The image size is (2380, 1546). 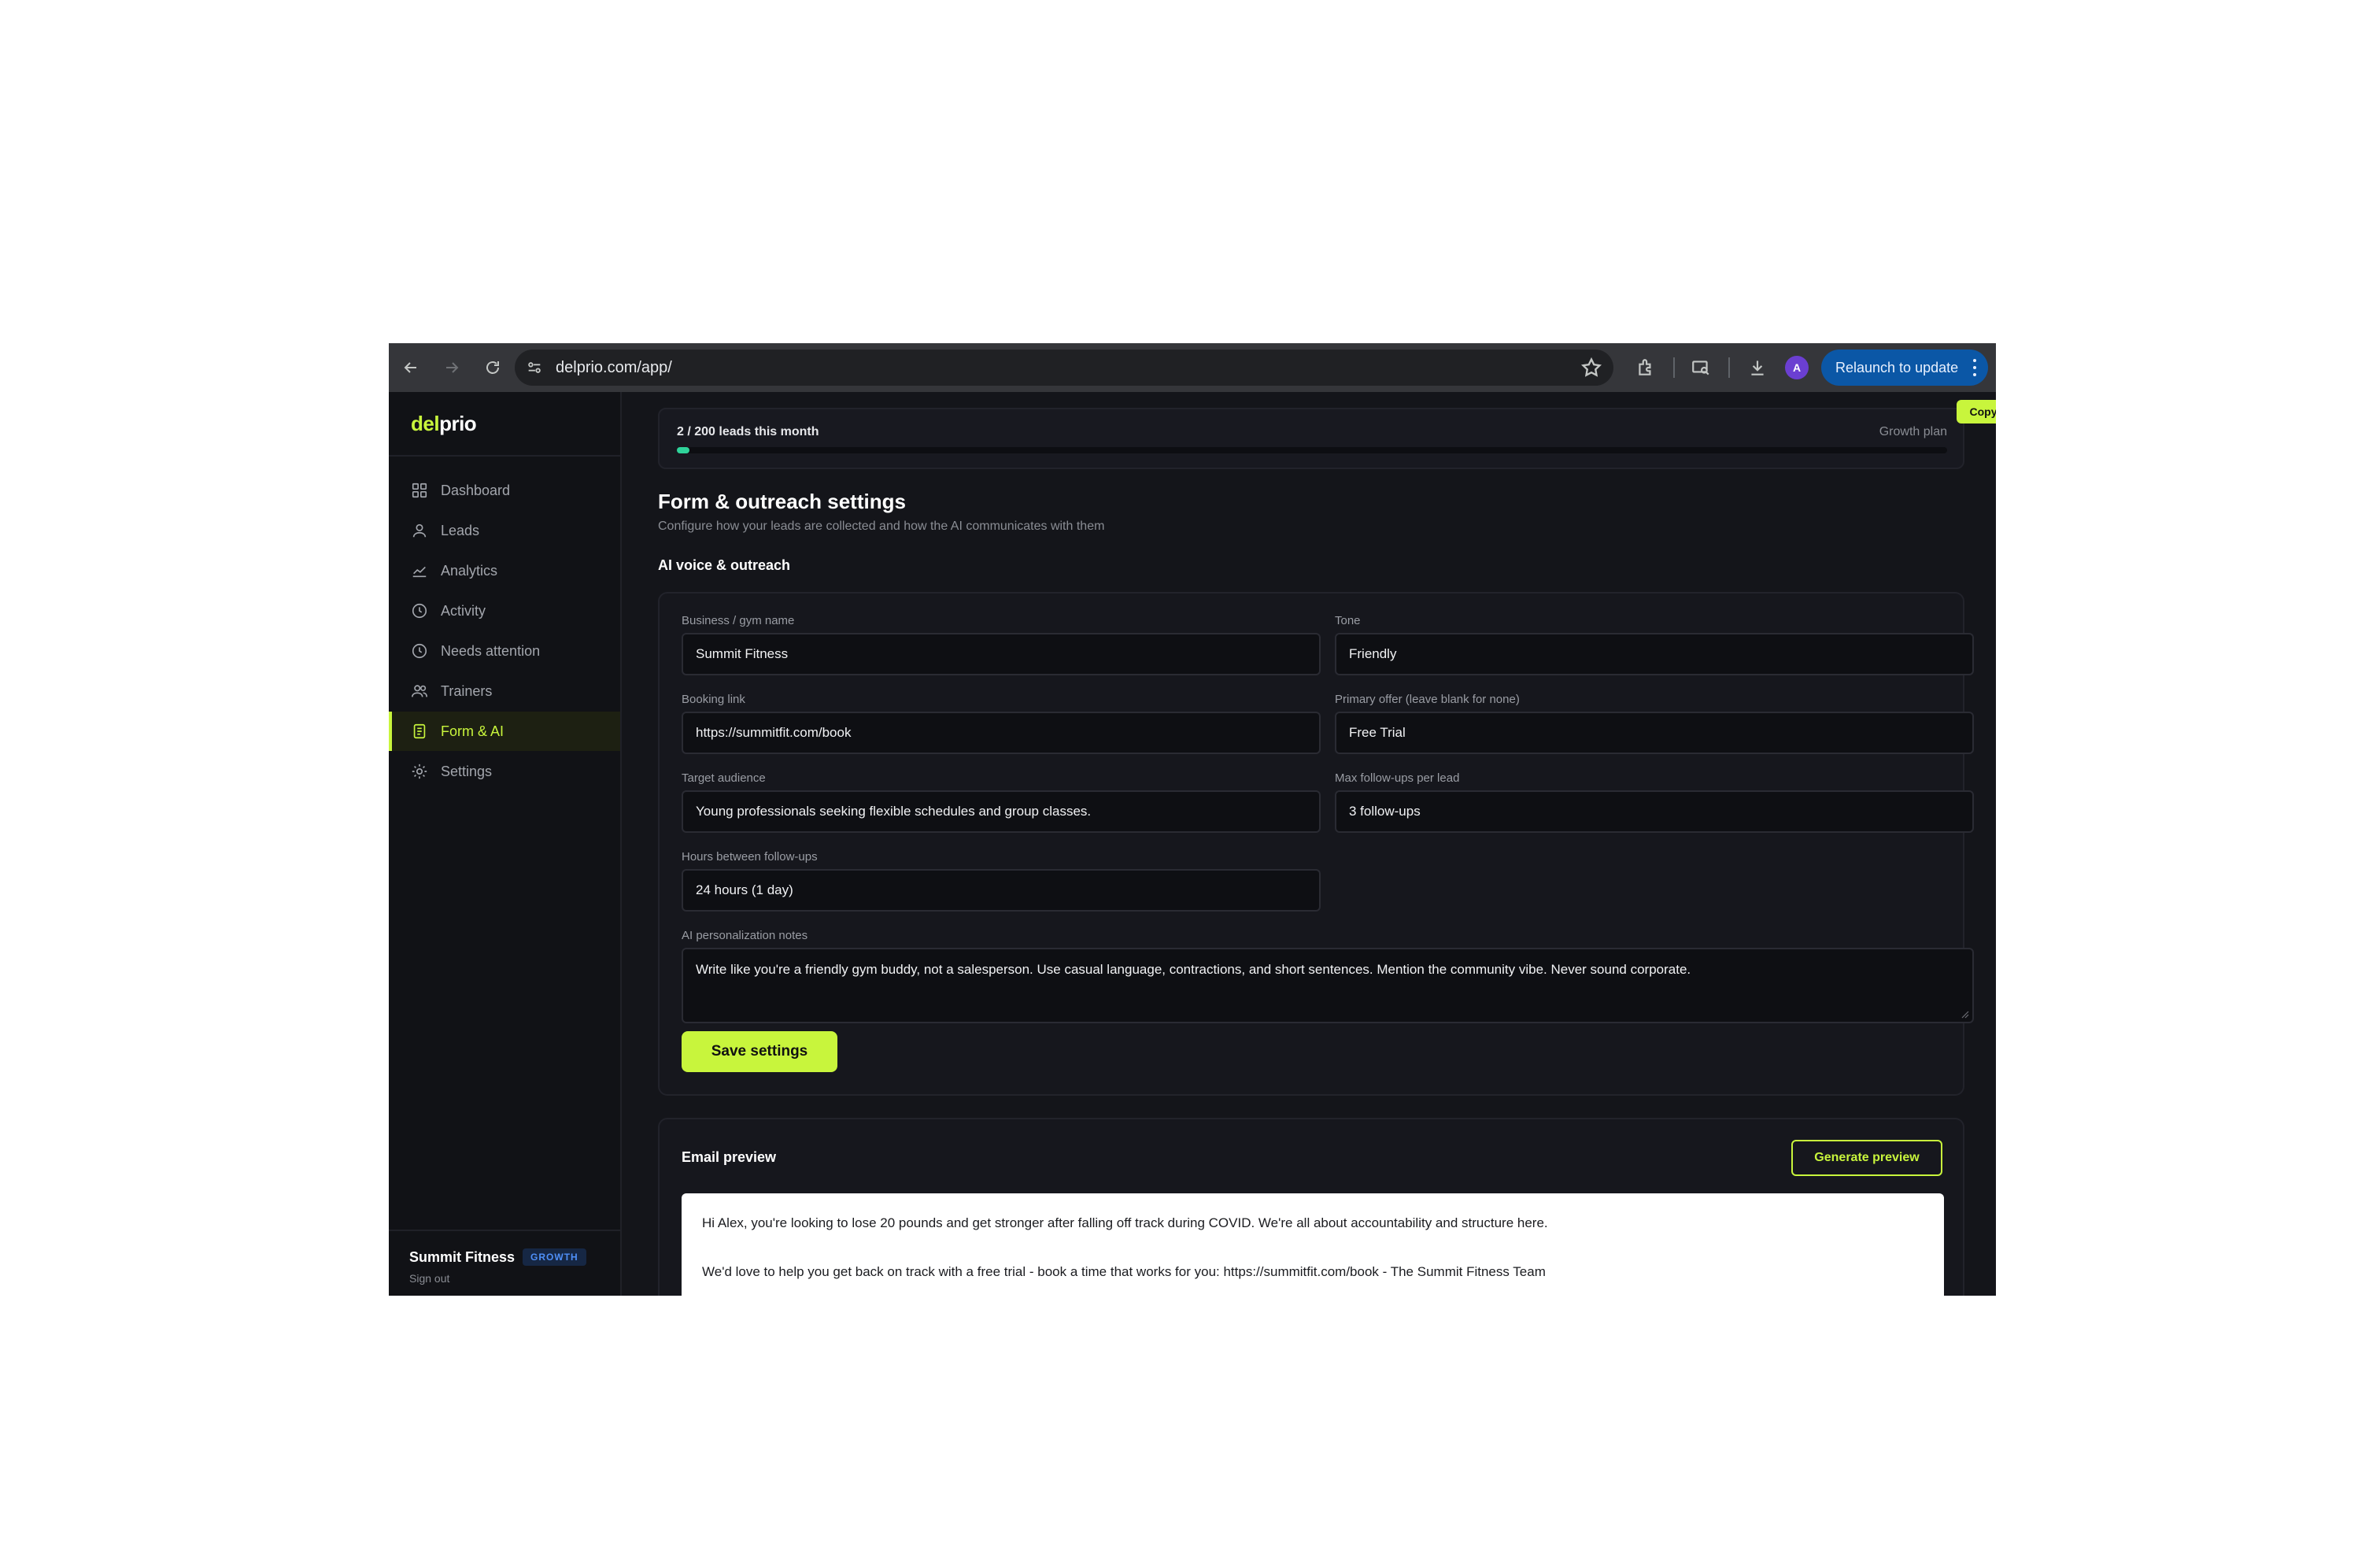 I want to click on sun-gear-icon, so click(x=419, y=771).